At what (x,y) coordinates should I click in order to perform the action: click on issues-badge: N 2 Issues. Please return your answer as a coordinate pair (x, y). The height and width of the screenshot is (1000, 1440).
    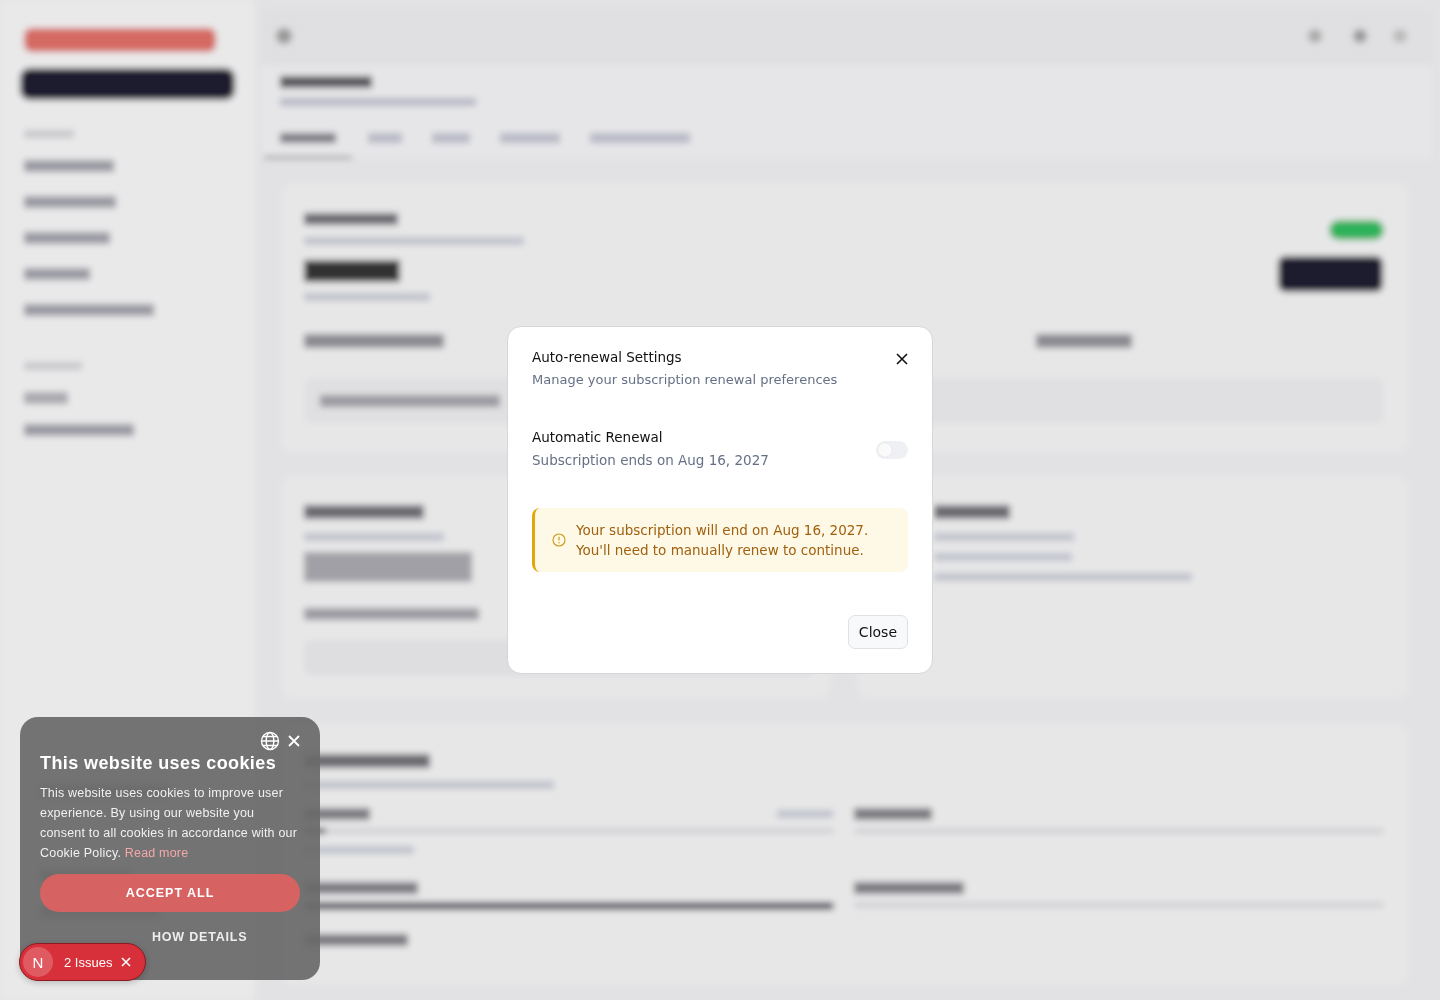
    Looking at the image, I should click on (82, 962).